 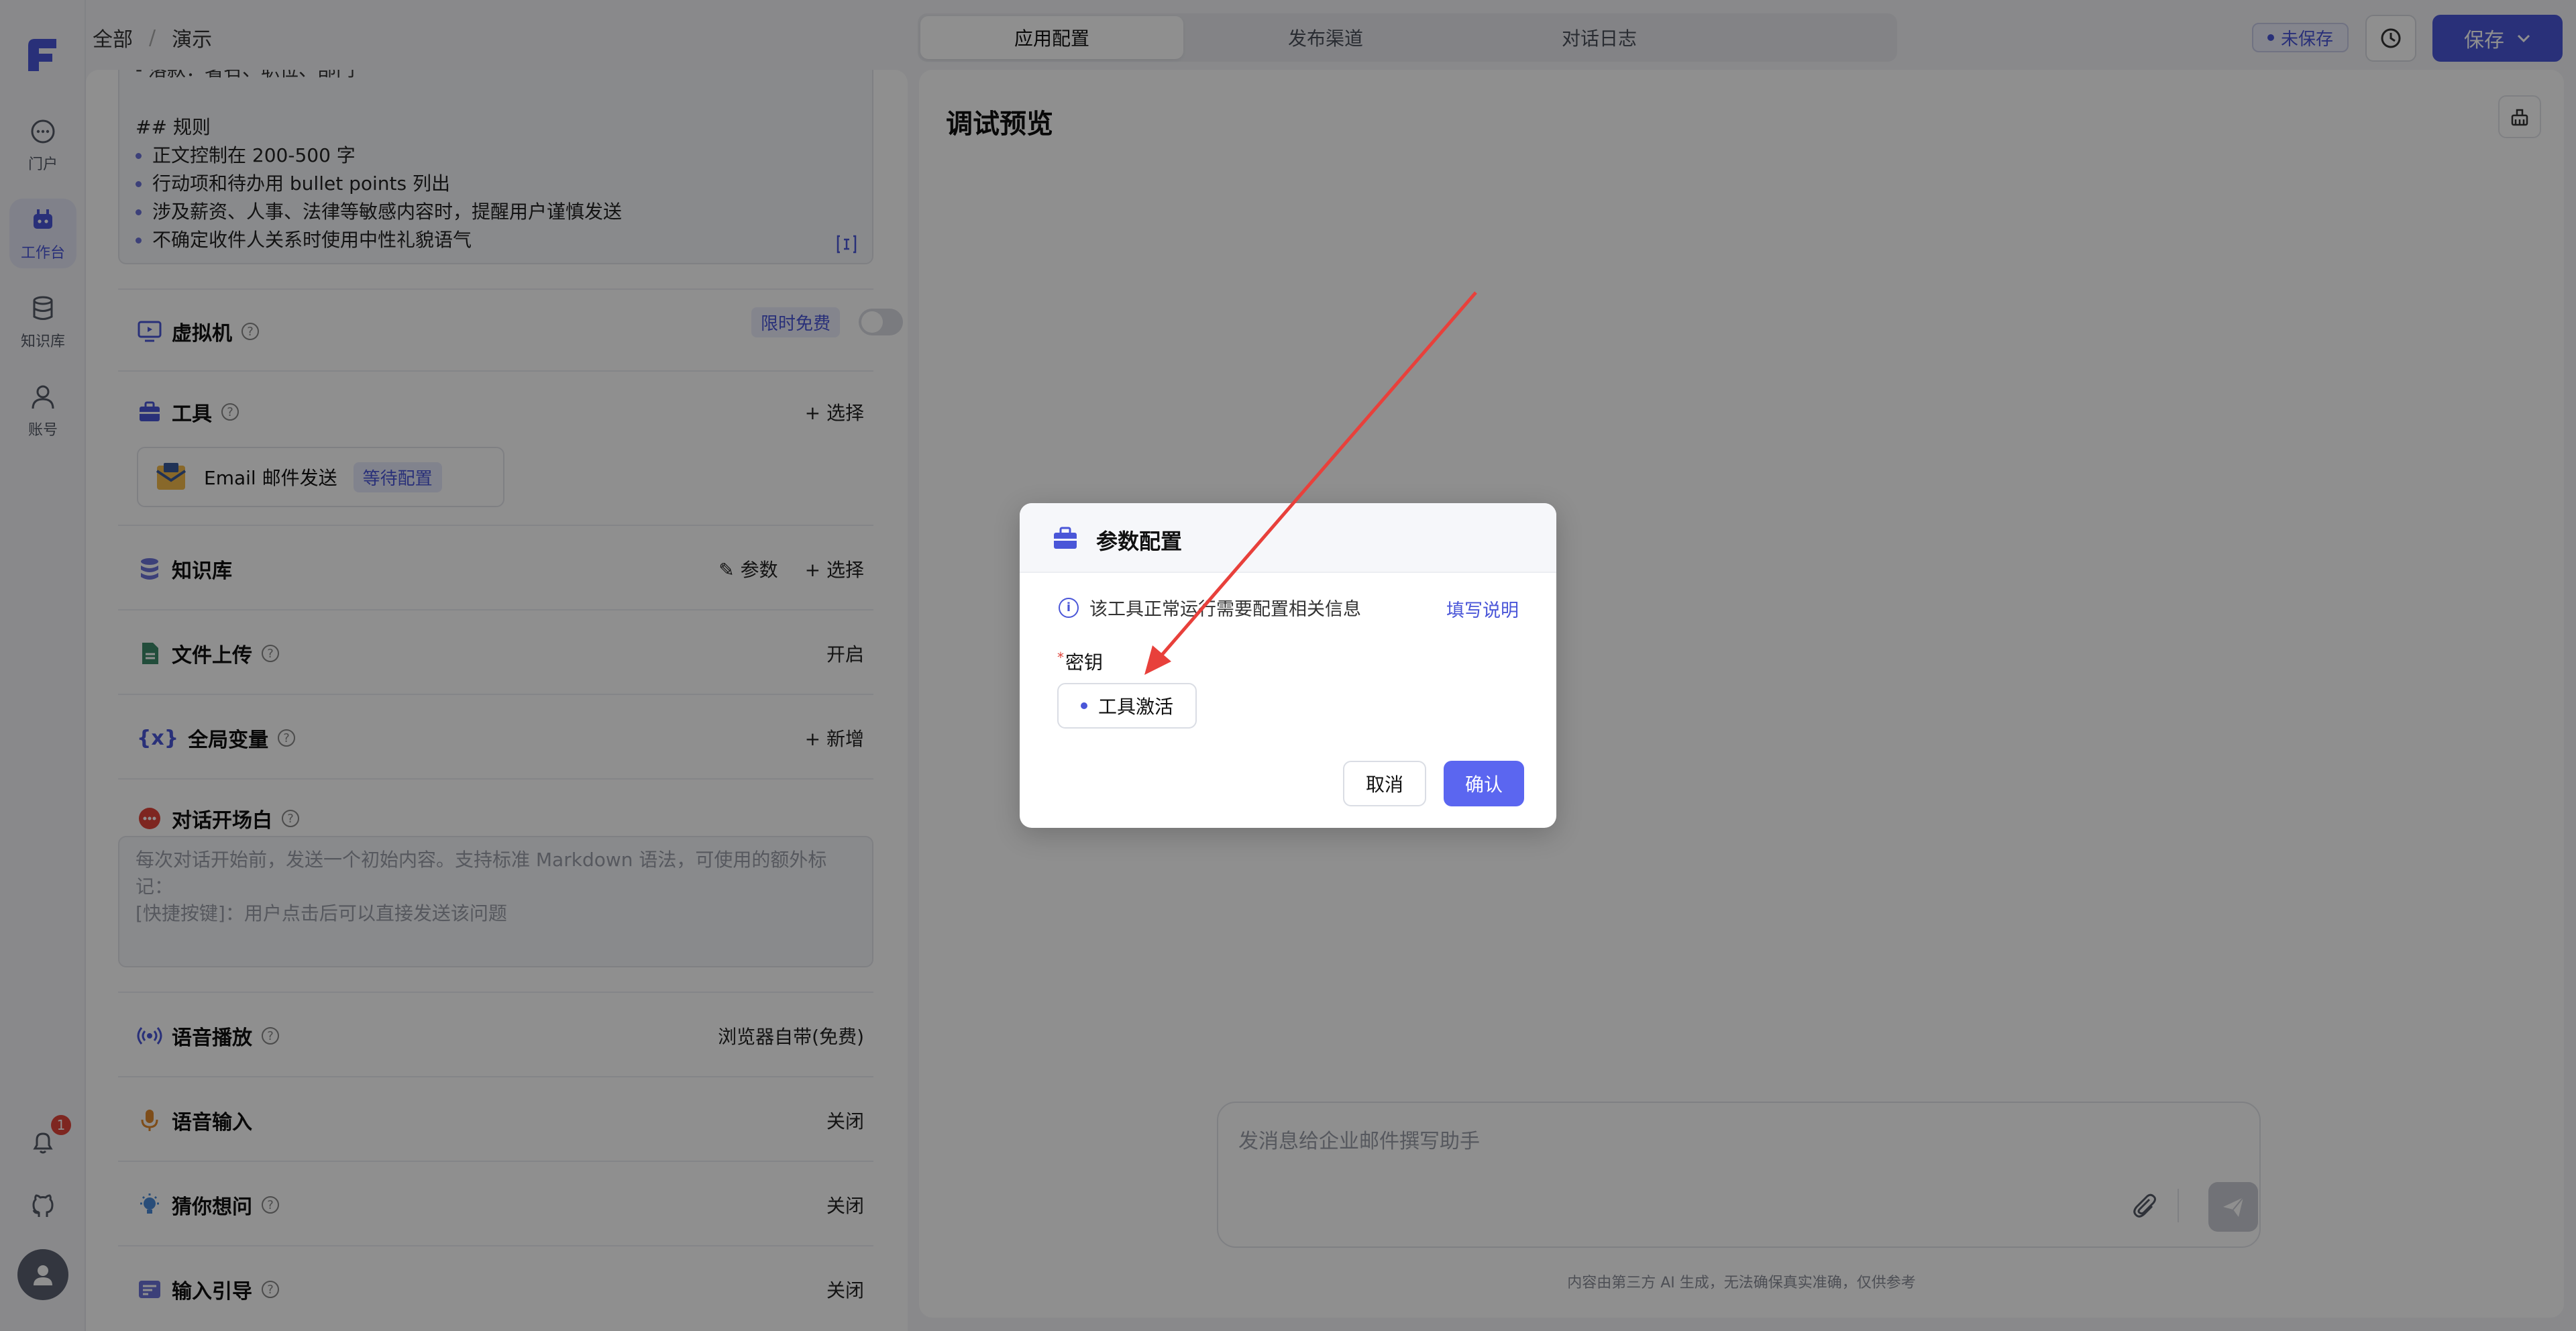 What do you see at coordinates (1484, 783) in the screenshot?
I see `confirm-button: 确认` at bounding box center [1484, 783].